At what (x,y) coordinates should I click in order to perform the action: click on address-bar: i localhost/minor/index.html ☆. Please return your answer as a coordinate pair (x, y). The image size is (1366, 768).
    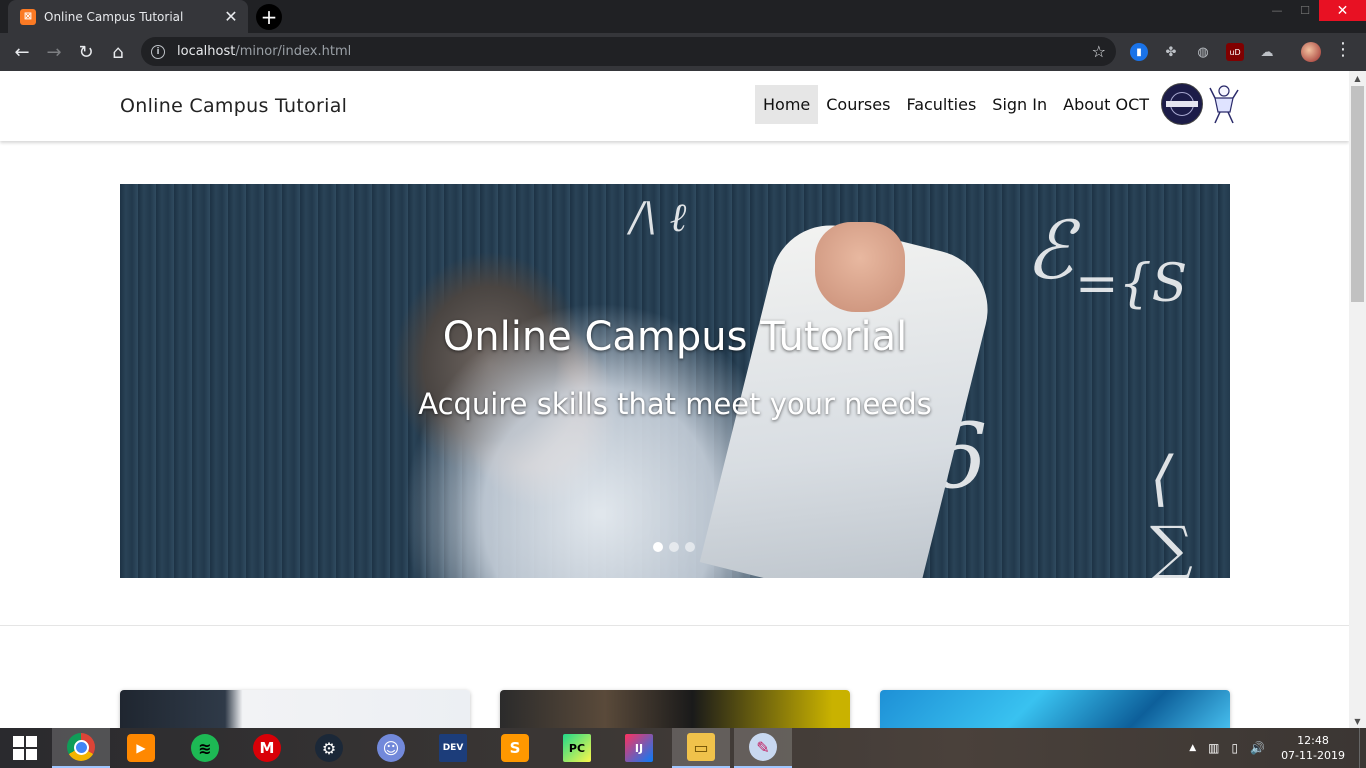
    Looking at the image, I should click on (628, 51).